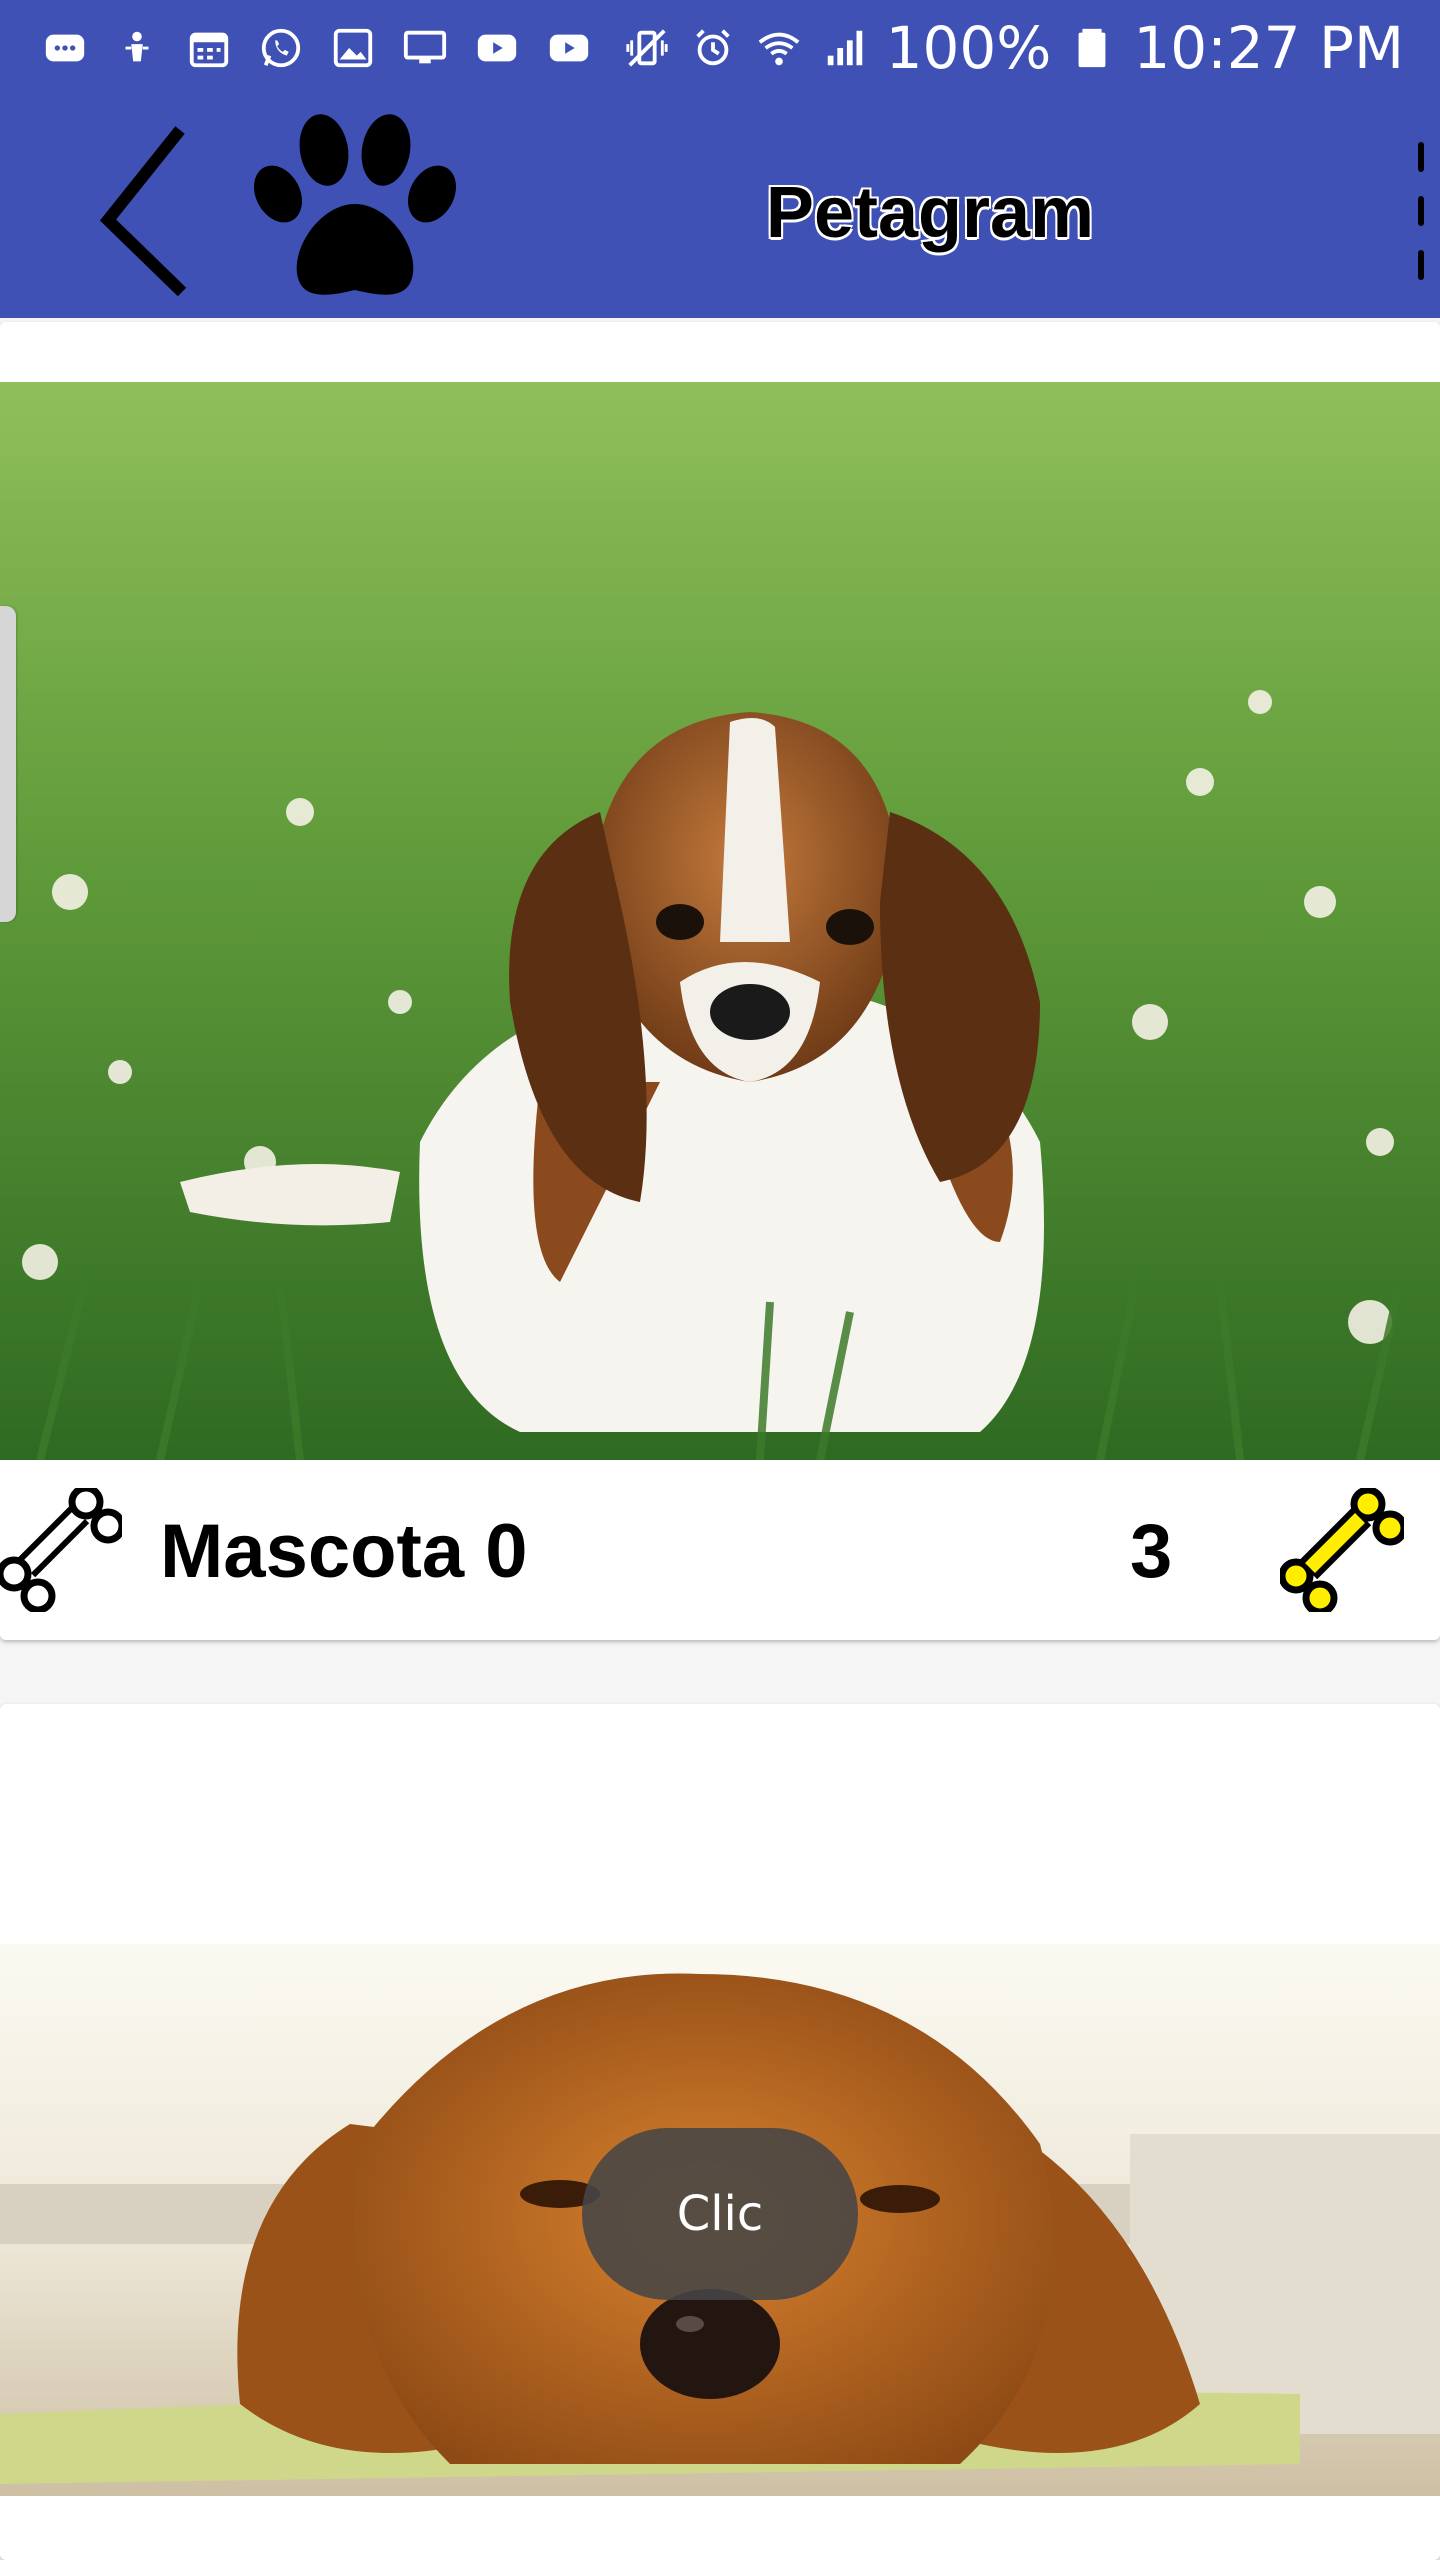  I want to click on overflow-menu-icon, so click(1422, 211).